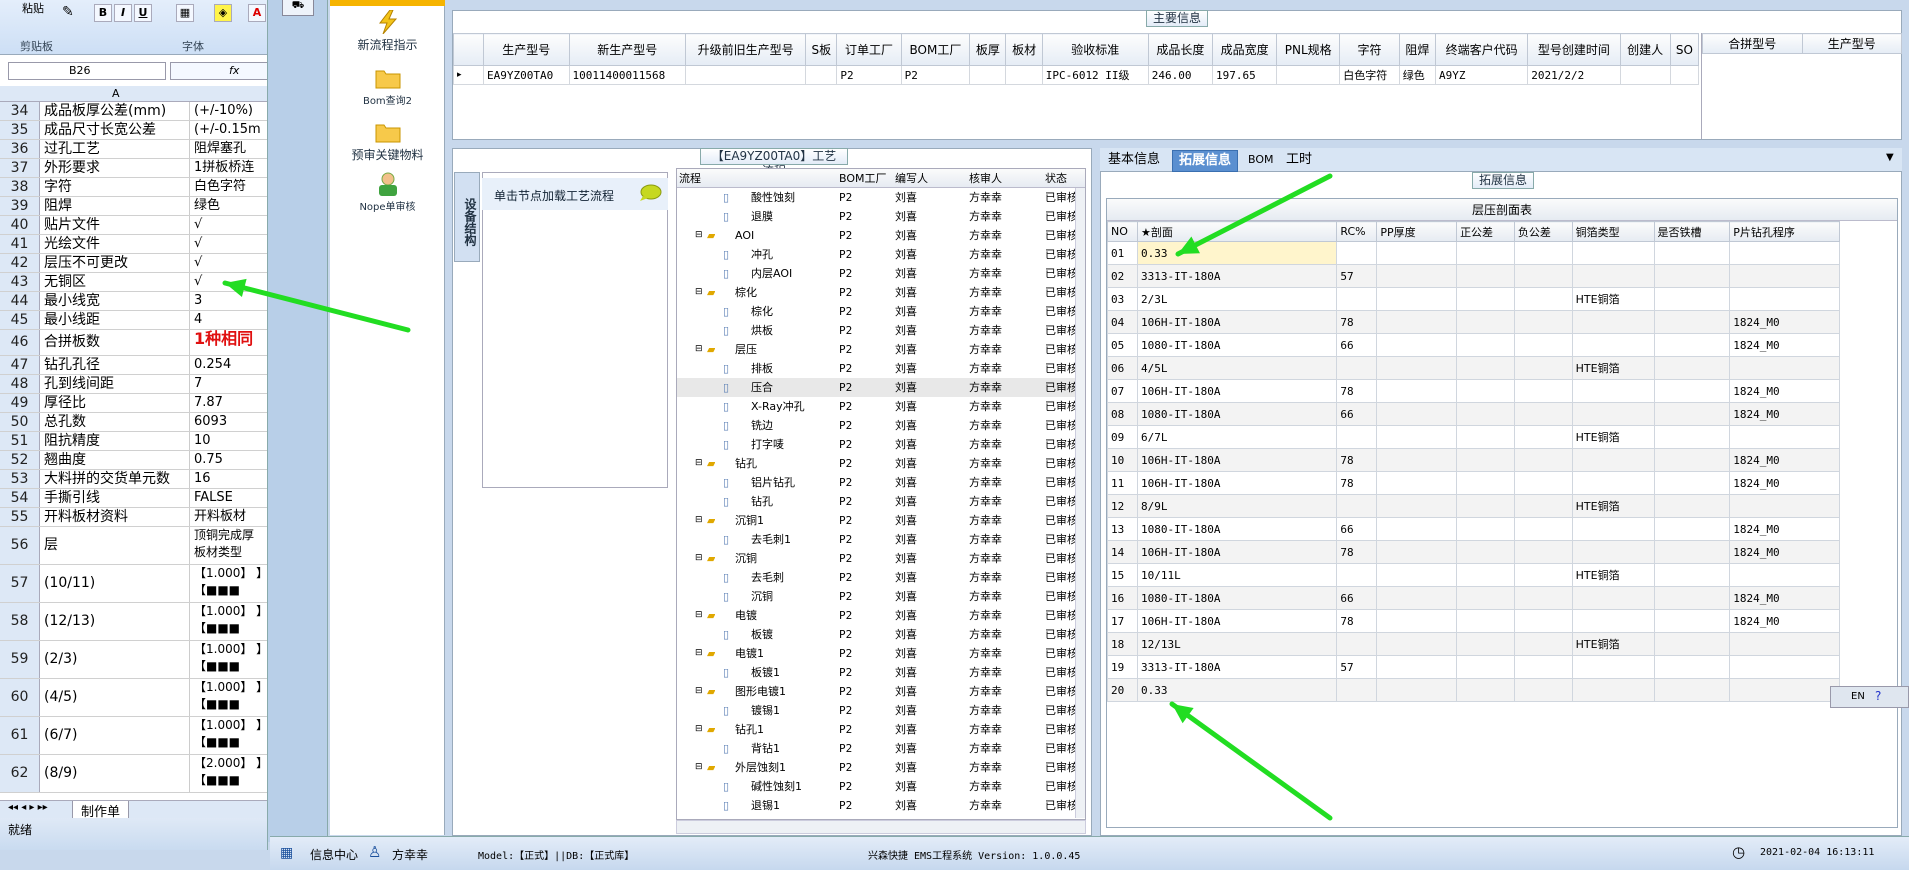  I want to click on laminate-row: 09 6/7L HTE铜箔, so click(1473, 437).